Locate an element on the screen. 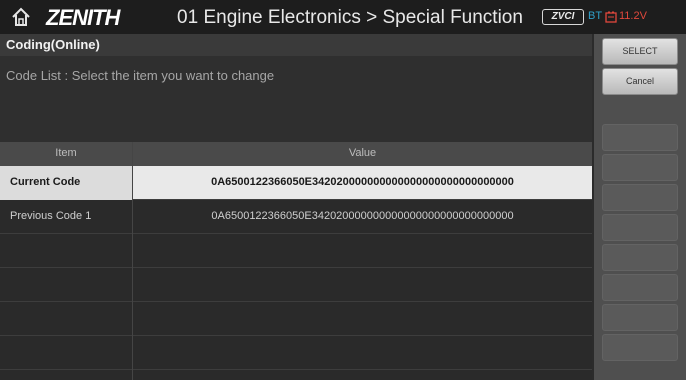 Image resolution: width=686 pixels, height=380 pixels. column-header-value: Value is located at coordinates (362, 153).